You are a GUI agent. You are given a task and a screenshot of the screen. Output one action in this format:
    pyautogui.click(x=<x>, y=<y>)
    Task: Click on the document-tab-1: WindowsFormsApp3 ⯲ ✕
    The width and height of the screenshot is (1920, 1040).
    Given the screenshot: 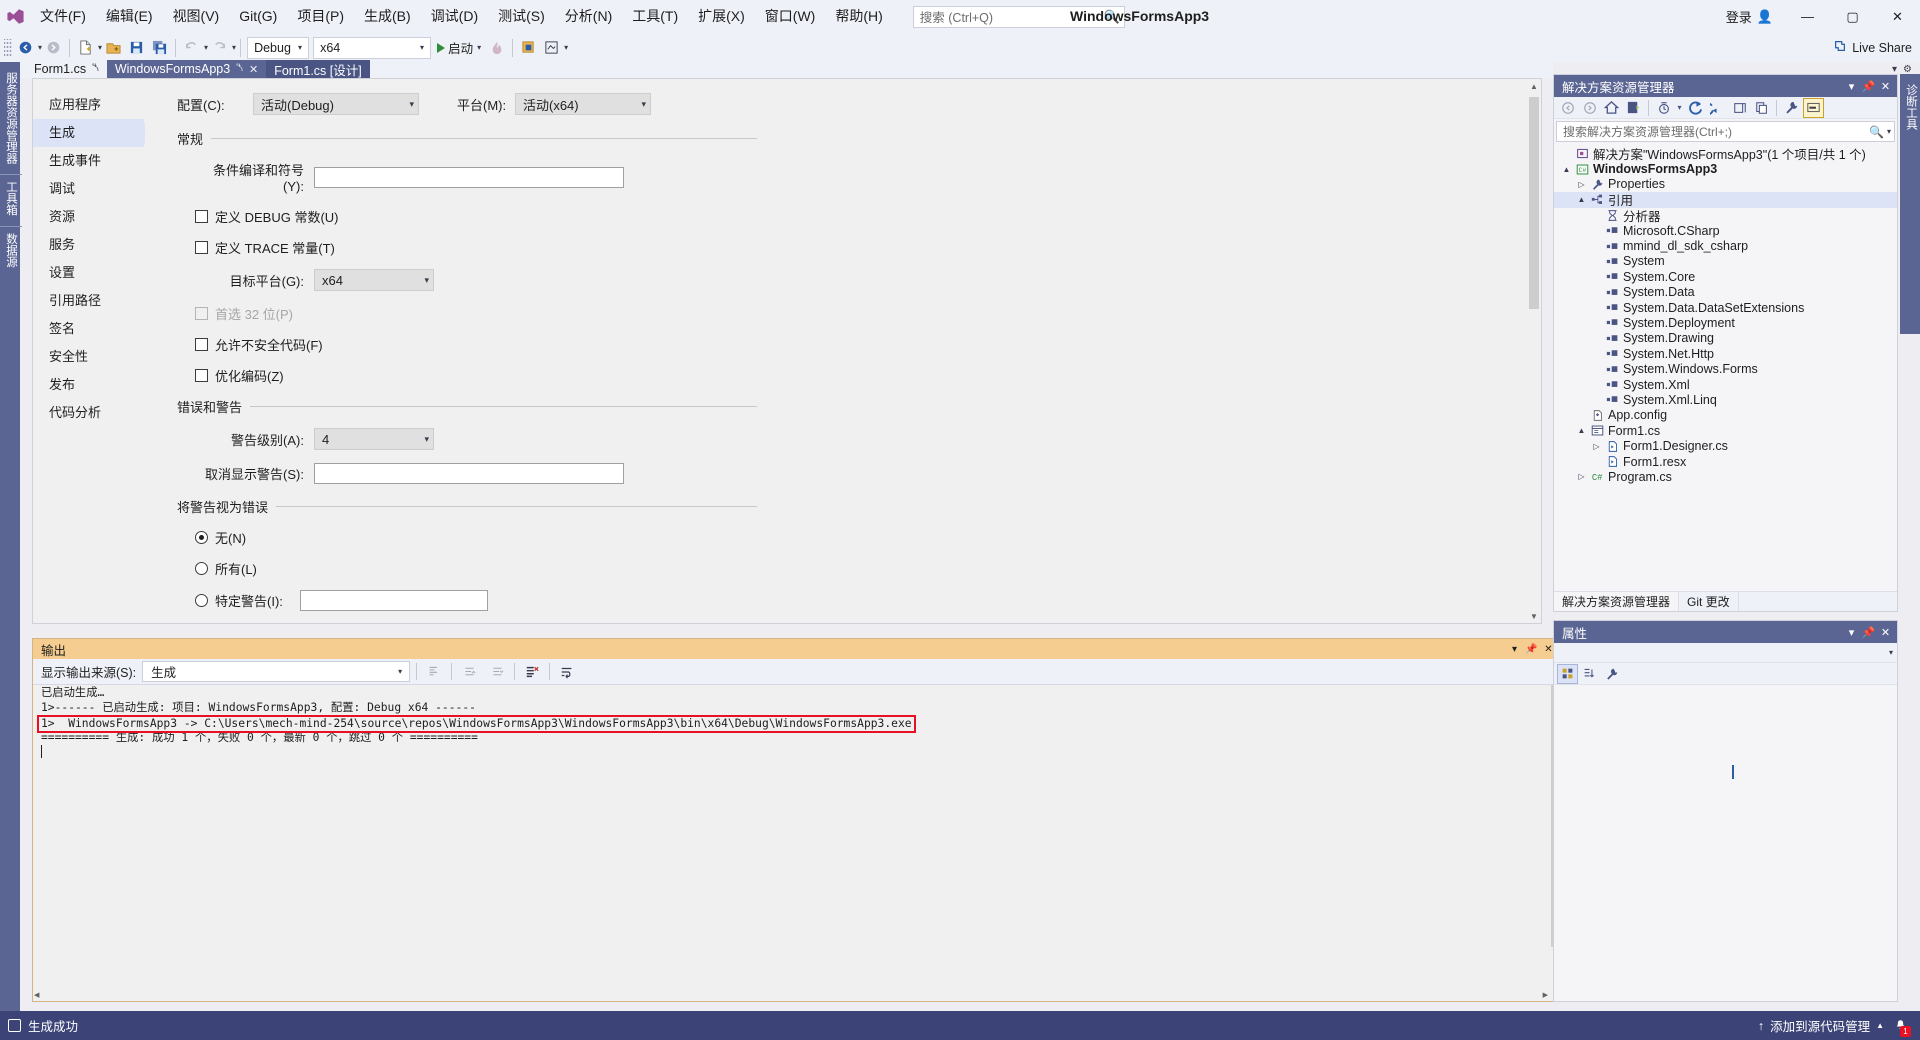 What is the action you would take?
    pyautogui.click(x=186, y=69)
    